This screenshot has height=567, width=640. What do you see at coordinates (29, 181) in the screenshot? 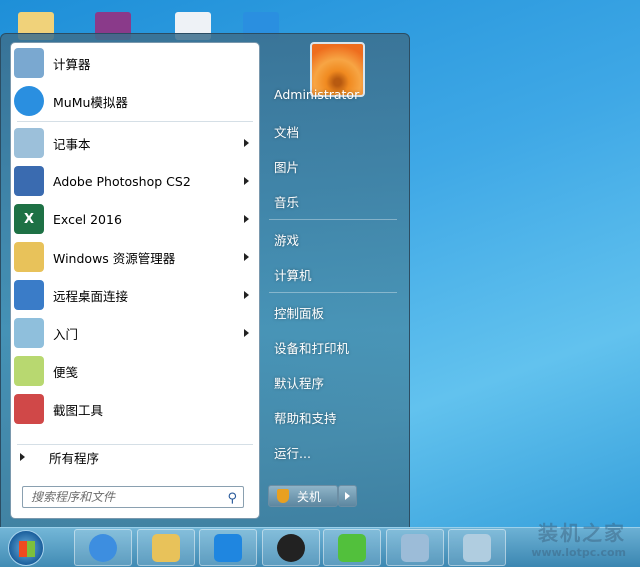
I see `photoshop-icon` at bounding box center [29, 181].